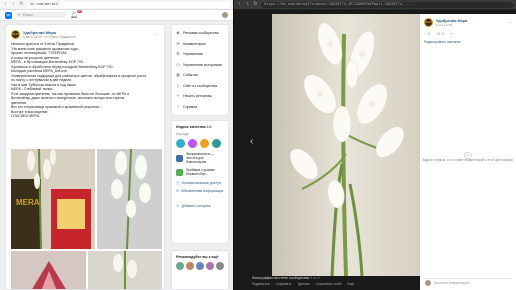 Image resolution: width=516 pixels, height=290 pixels. Describe the element at coordinates (303, 284) in the screenshot. I see `photo-action-link: Удалить` at that location.